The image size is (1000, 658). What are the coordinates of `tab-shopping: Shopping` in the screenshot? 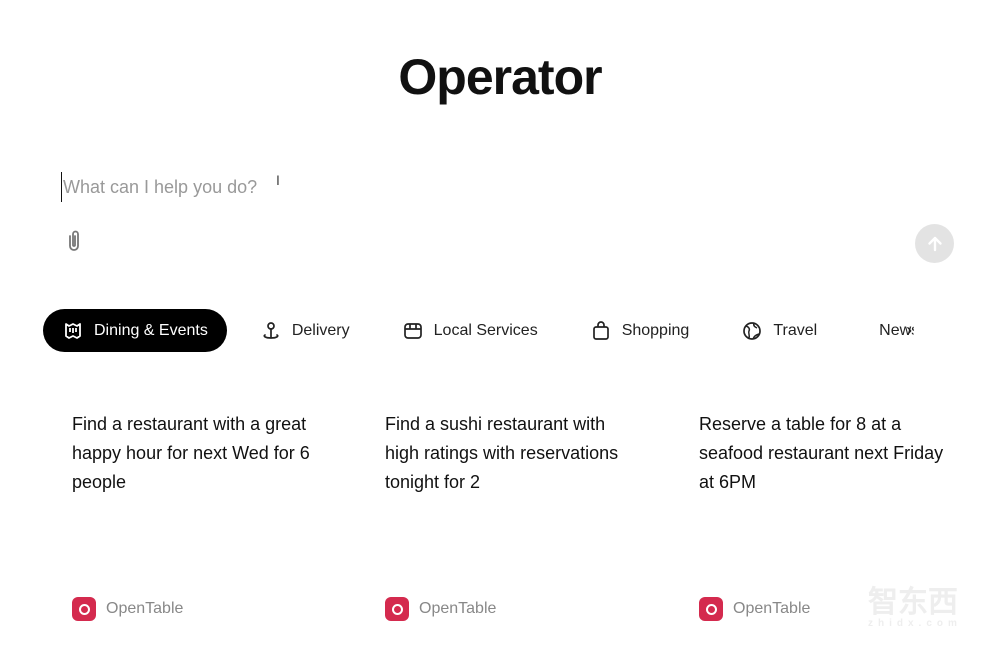 It's located at (640, 330).